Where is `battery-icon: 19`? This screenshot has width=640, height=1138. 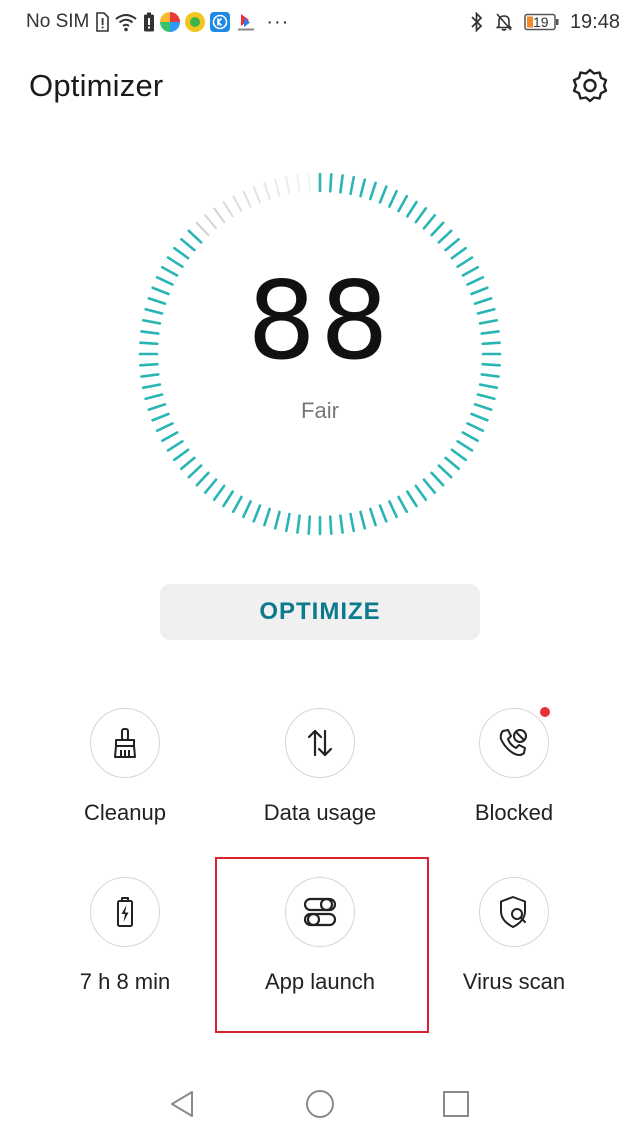 battery-icon: 19 is located at coordinates (542, 22).